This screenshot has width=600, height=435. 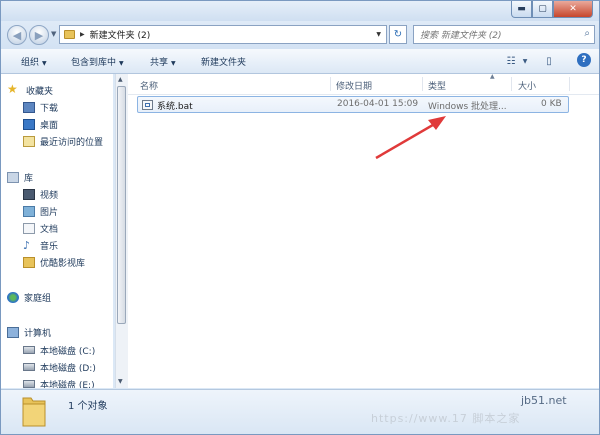 What do you see at coordinates (13, 297) in the screenshot?
I see `homegroup-icon` at bounding box center [13, 297].